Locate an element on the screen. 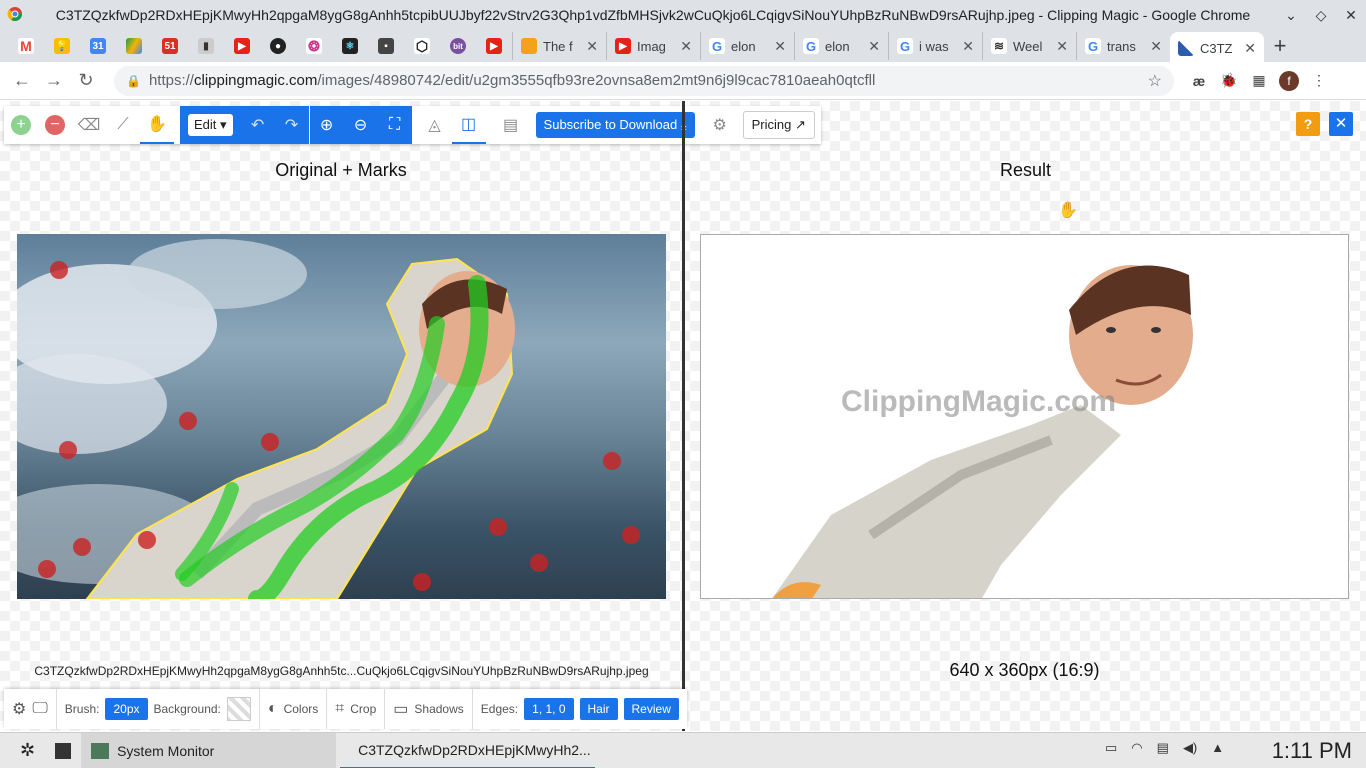 The image size is (1366, 768). react-tab: ⚛ is located at coordinates (350, 46).